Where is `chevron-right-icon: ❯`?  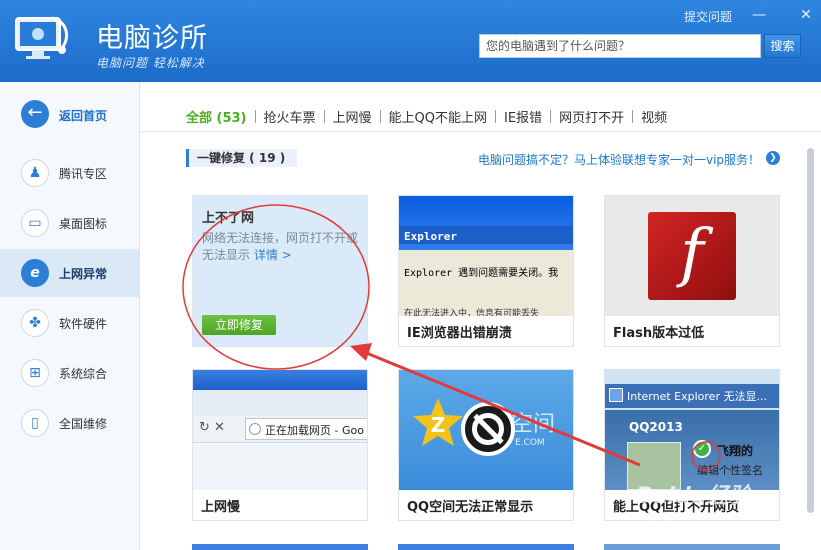
chevron-right-icon: ❯ is located at coordinates (773, 158).